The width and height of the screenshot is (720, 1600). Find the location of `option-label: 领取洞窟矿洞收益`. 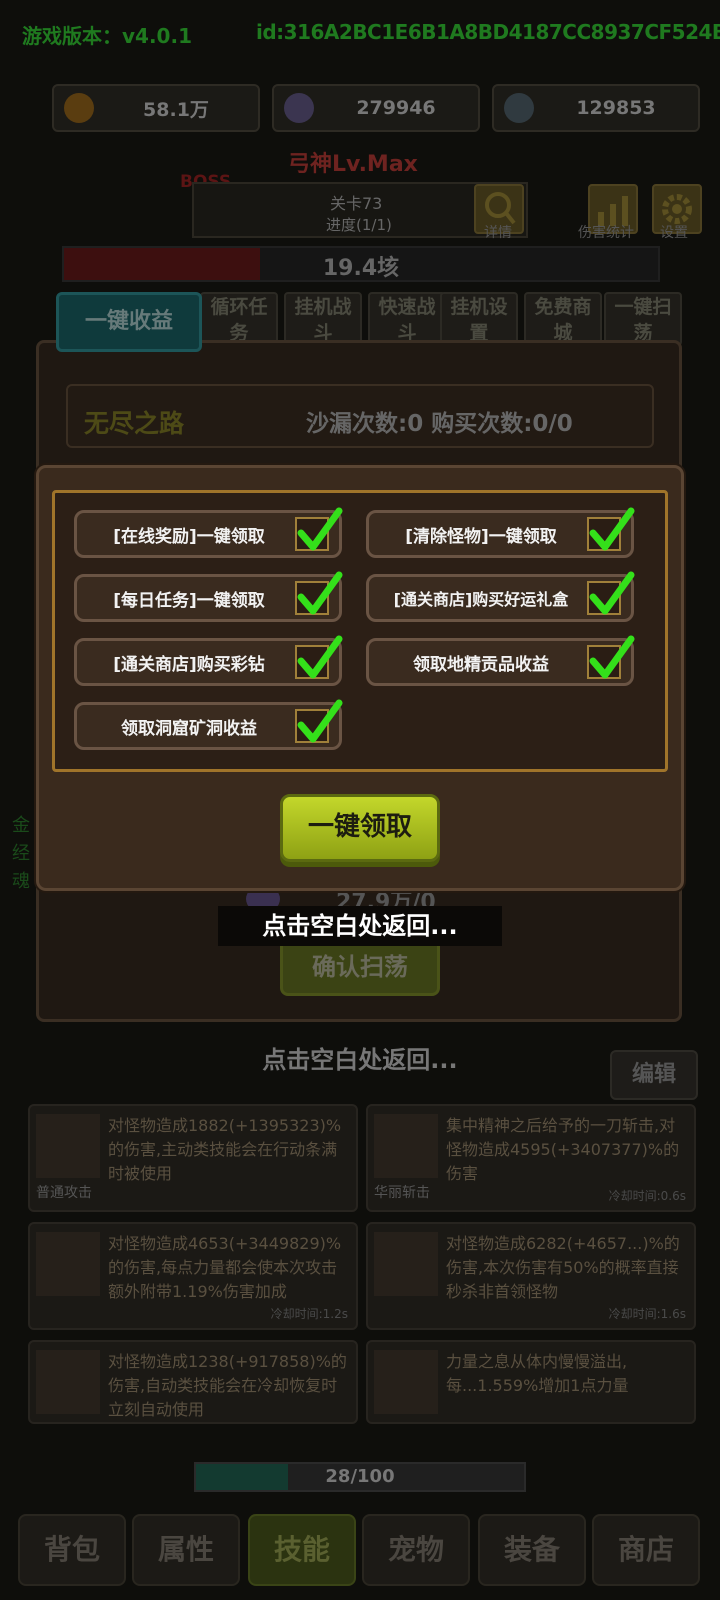

option-label: 领取洞窟矿洞收益 is located at coordinates (189, 728).